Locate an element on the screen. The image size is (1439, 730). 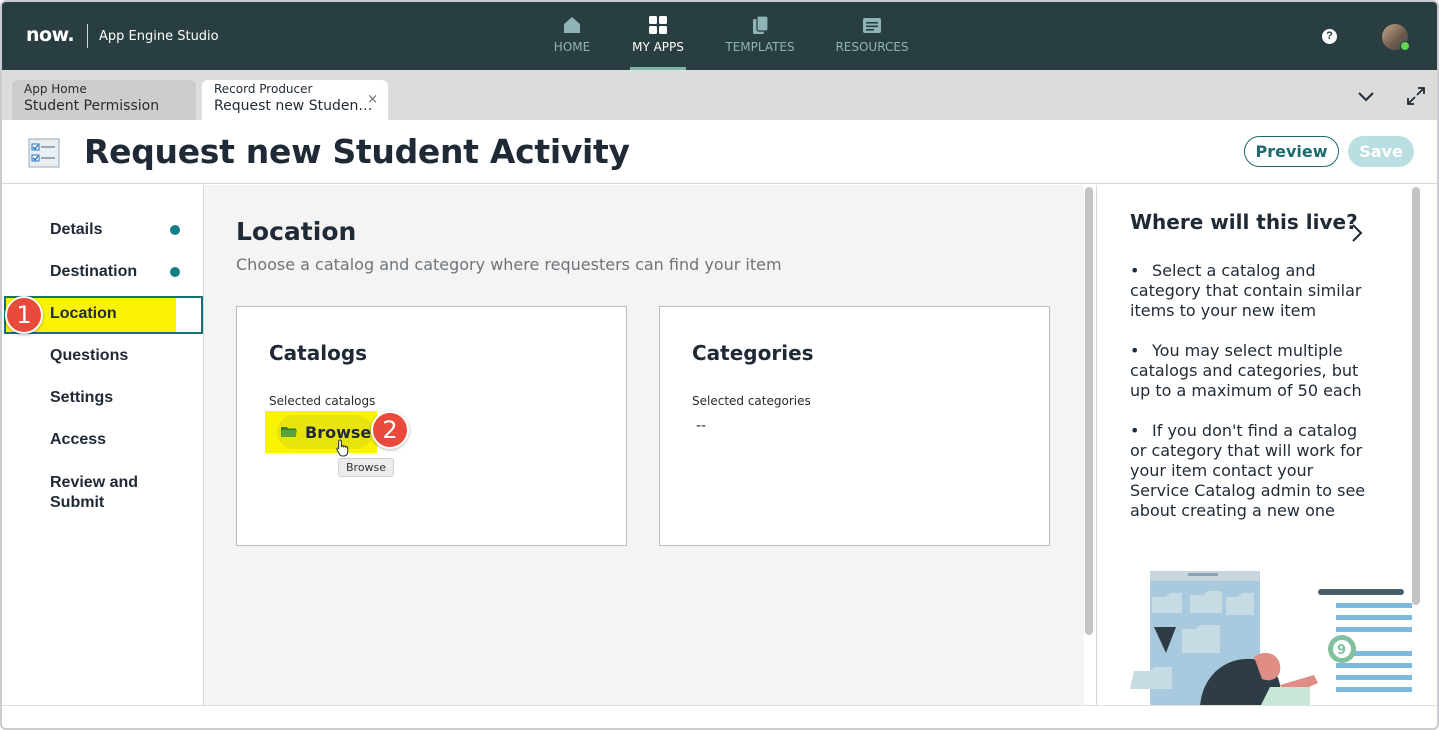
categories-card: Categories Selected categories -- is located at coordinates (854, 426).